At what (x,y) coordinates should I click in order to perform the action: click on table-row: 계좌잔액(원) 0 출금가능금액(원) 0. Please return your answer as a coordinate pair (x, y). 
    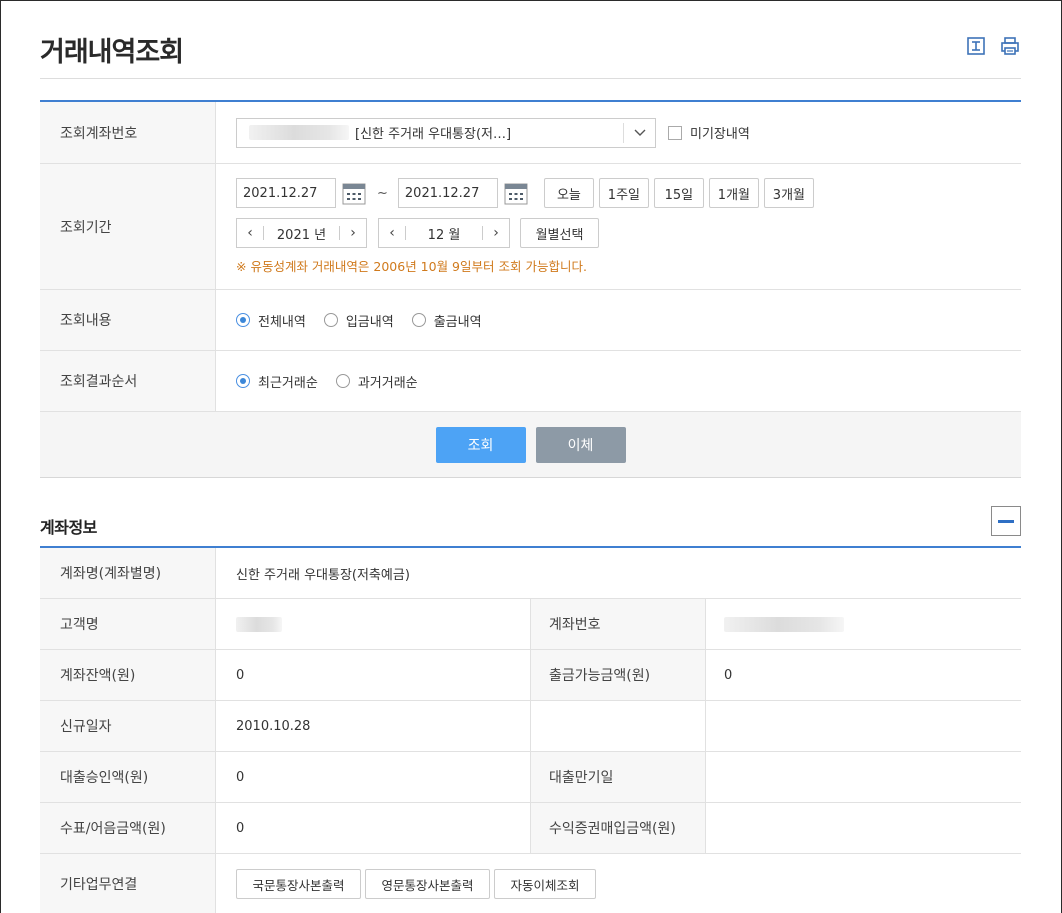
    Looking at the image, I should click on (530, 675).